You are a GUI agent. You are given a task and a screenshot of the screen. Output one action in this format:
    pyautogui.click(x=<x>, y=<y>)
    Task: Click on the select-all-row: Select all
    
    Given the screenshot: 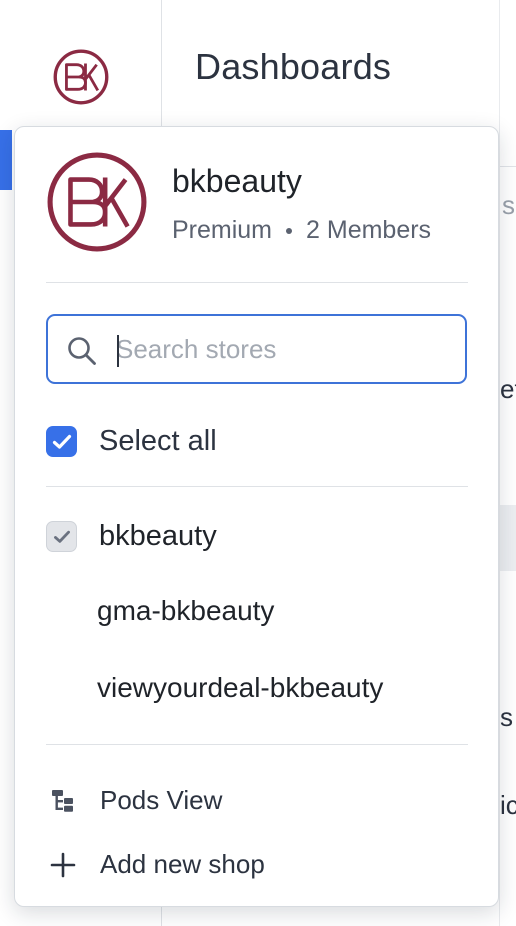 What is the action you would take?
    pyautogui.click(x=131, y=441)
    